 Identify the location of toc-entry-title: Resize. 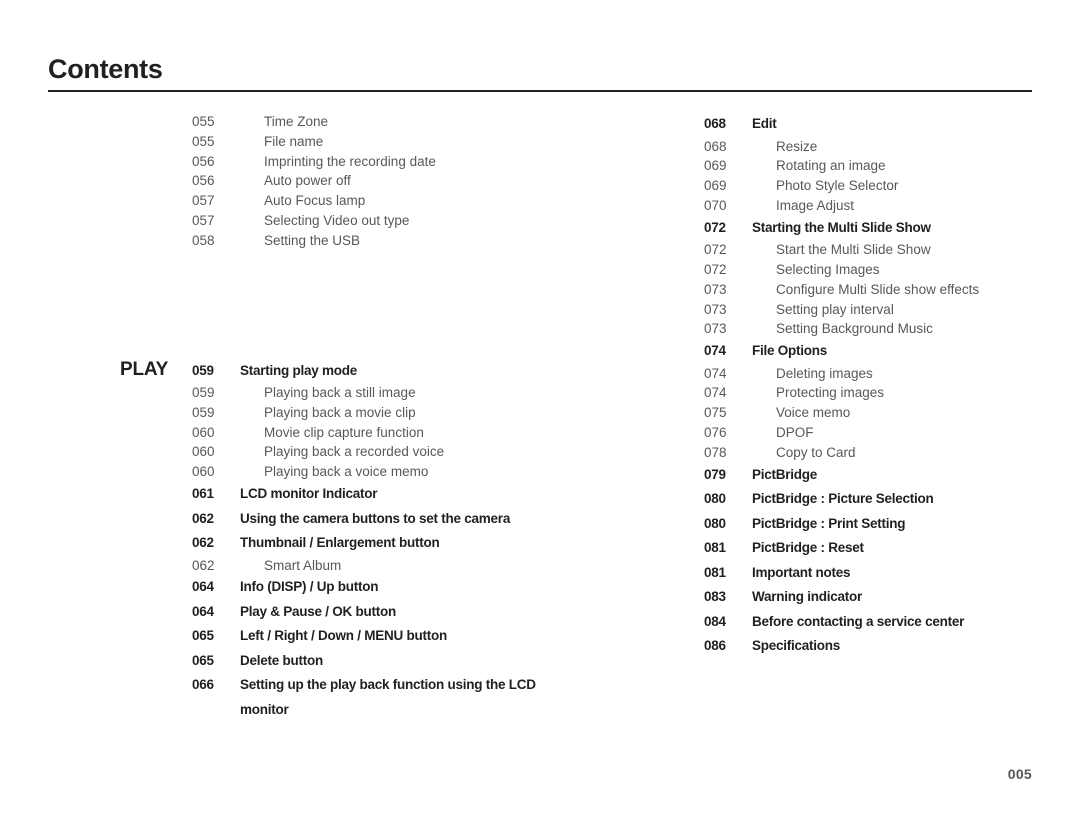
(797, 146).